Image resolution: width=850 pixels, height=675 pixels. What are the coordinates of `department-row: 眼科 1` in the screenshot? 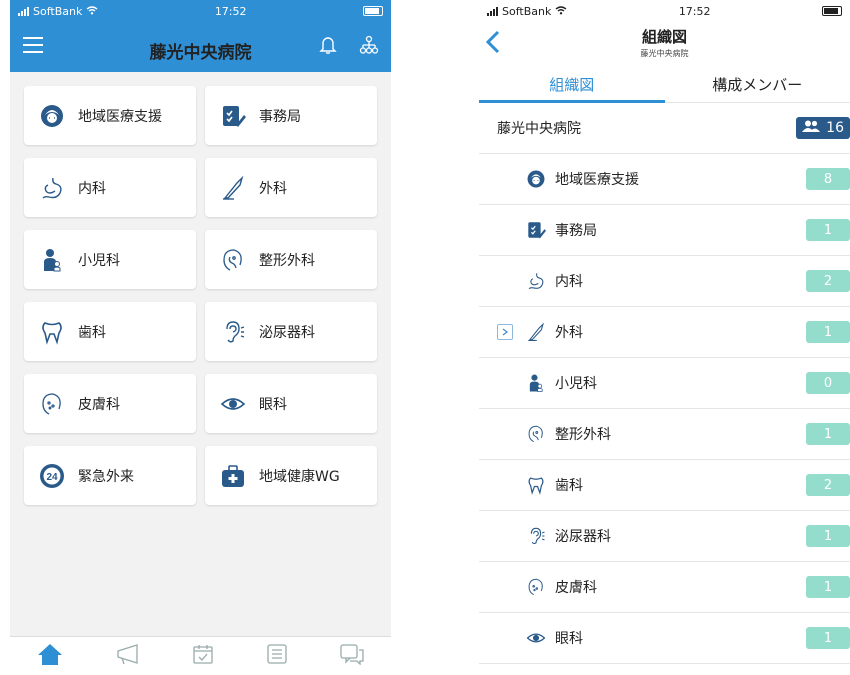 It's located at (664, 638).